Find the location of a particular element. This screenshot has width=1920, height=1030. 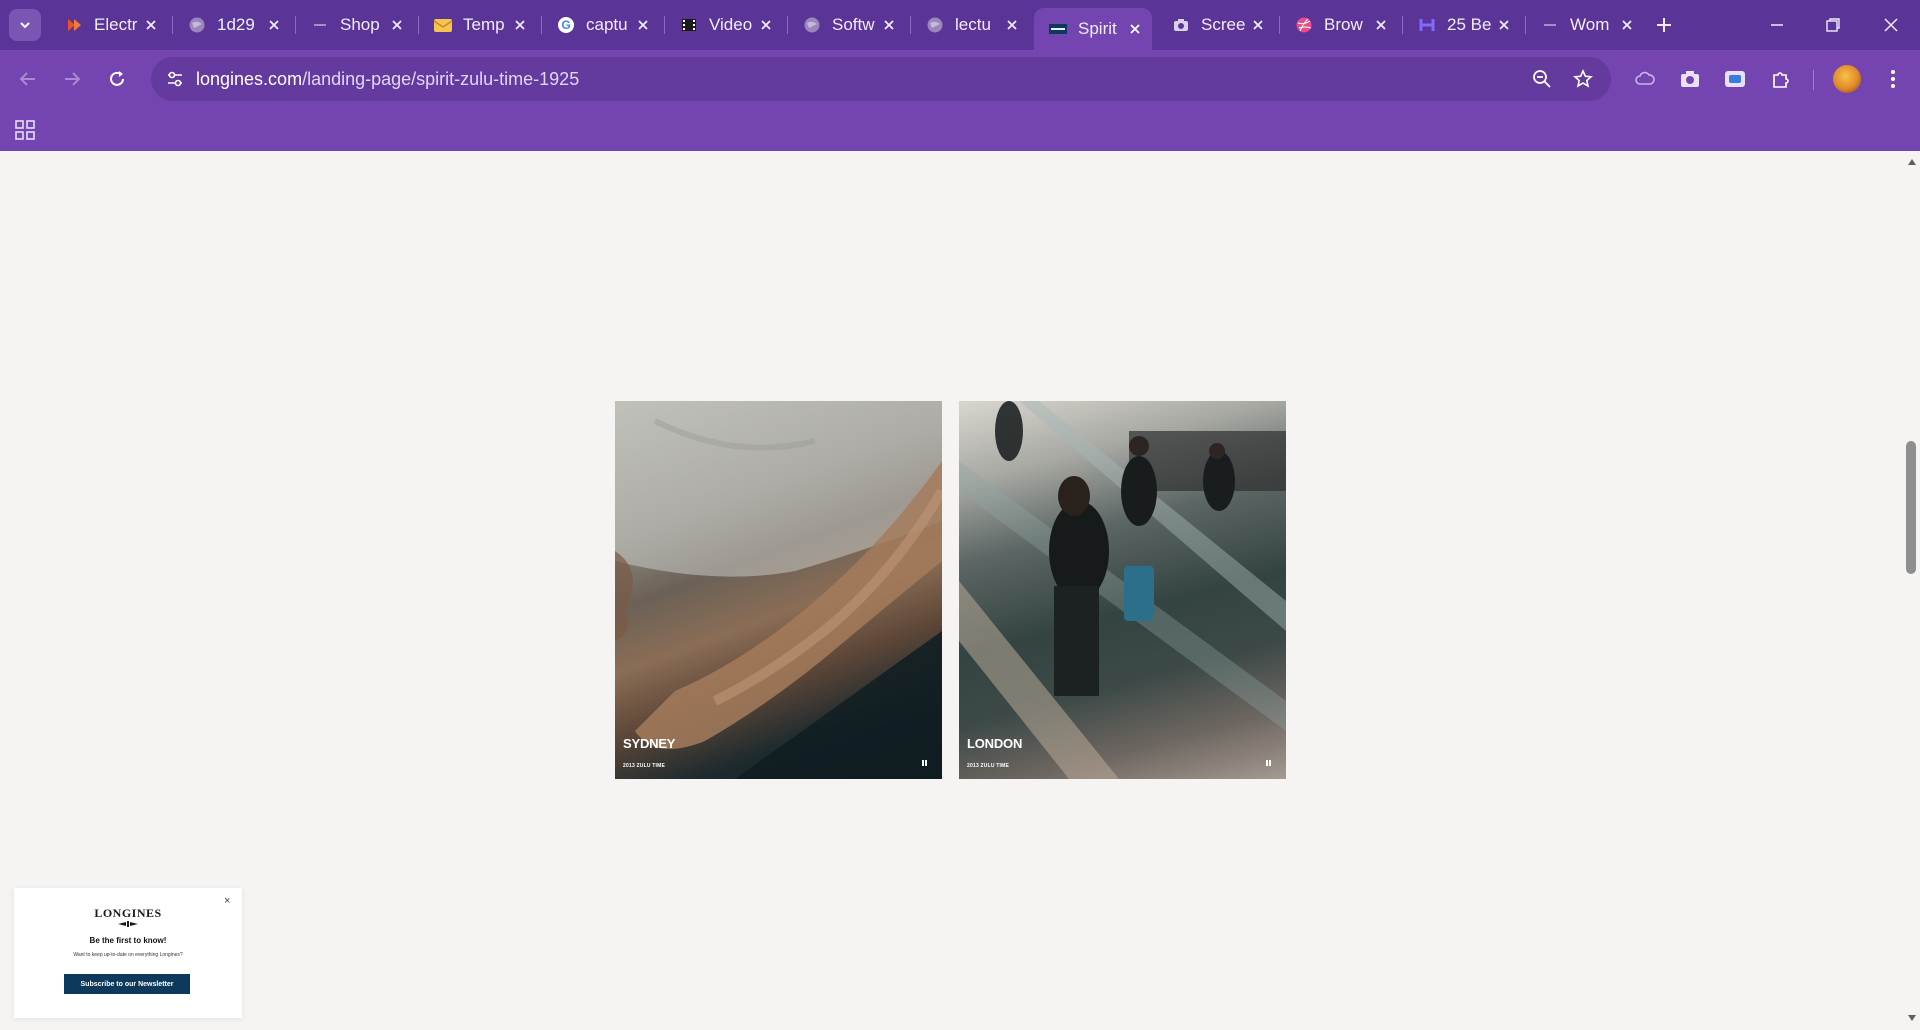

h-brand-icon is located at coordinates (1427, 25).